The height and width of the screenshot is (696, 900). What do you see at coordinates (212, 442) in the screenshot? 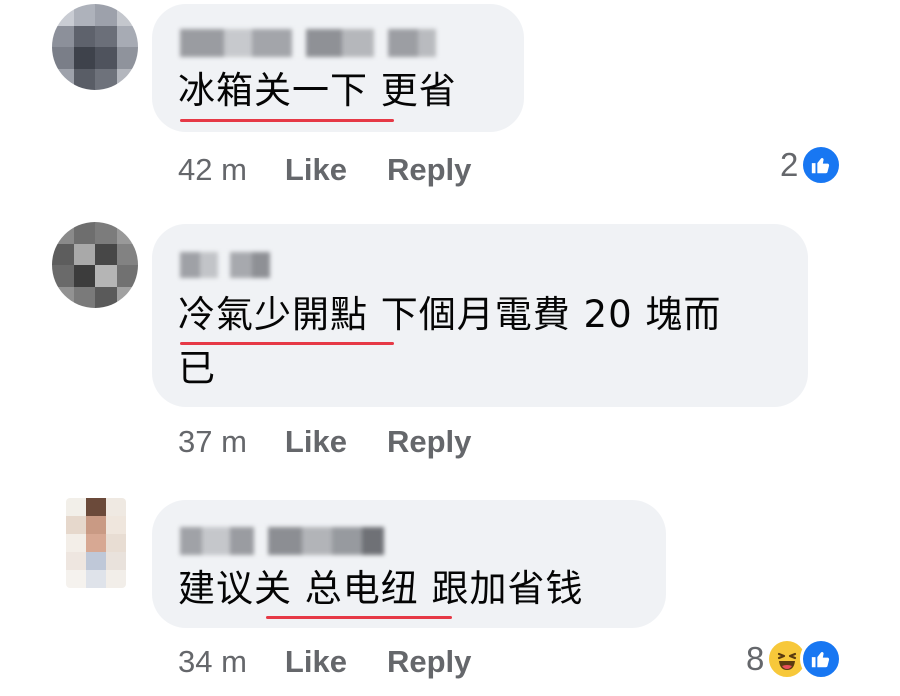
I see `timestamp: 37 m` at bounding box center [212, 442].